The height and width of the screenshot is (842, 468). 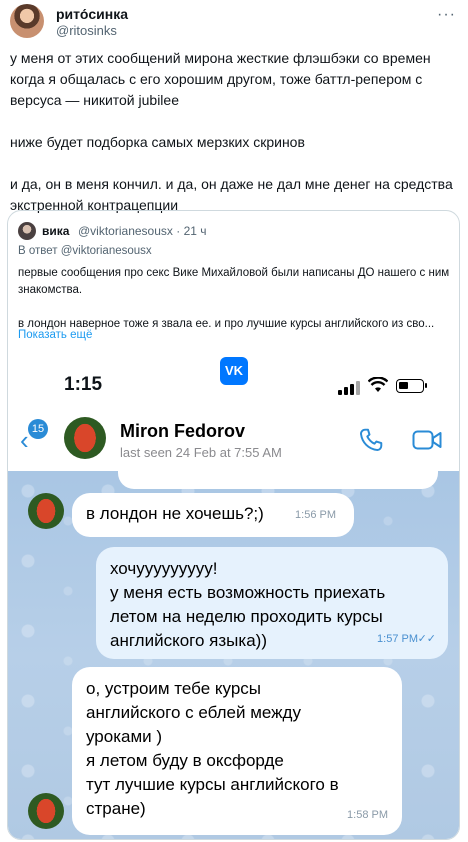 What do you see at coordinates (278, 480) in the screenshot?
I see `previous-message-edge` at bounding box center [278, 480].